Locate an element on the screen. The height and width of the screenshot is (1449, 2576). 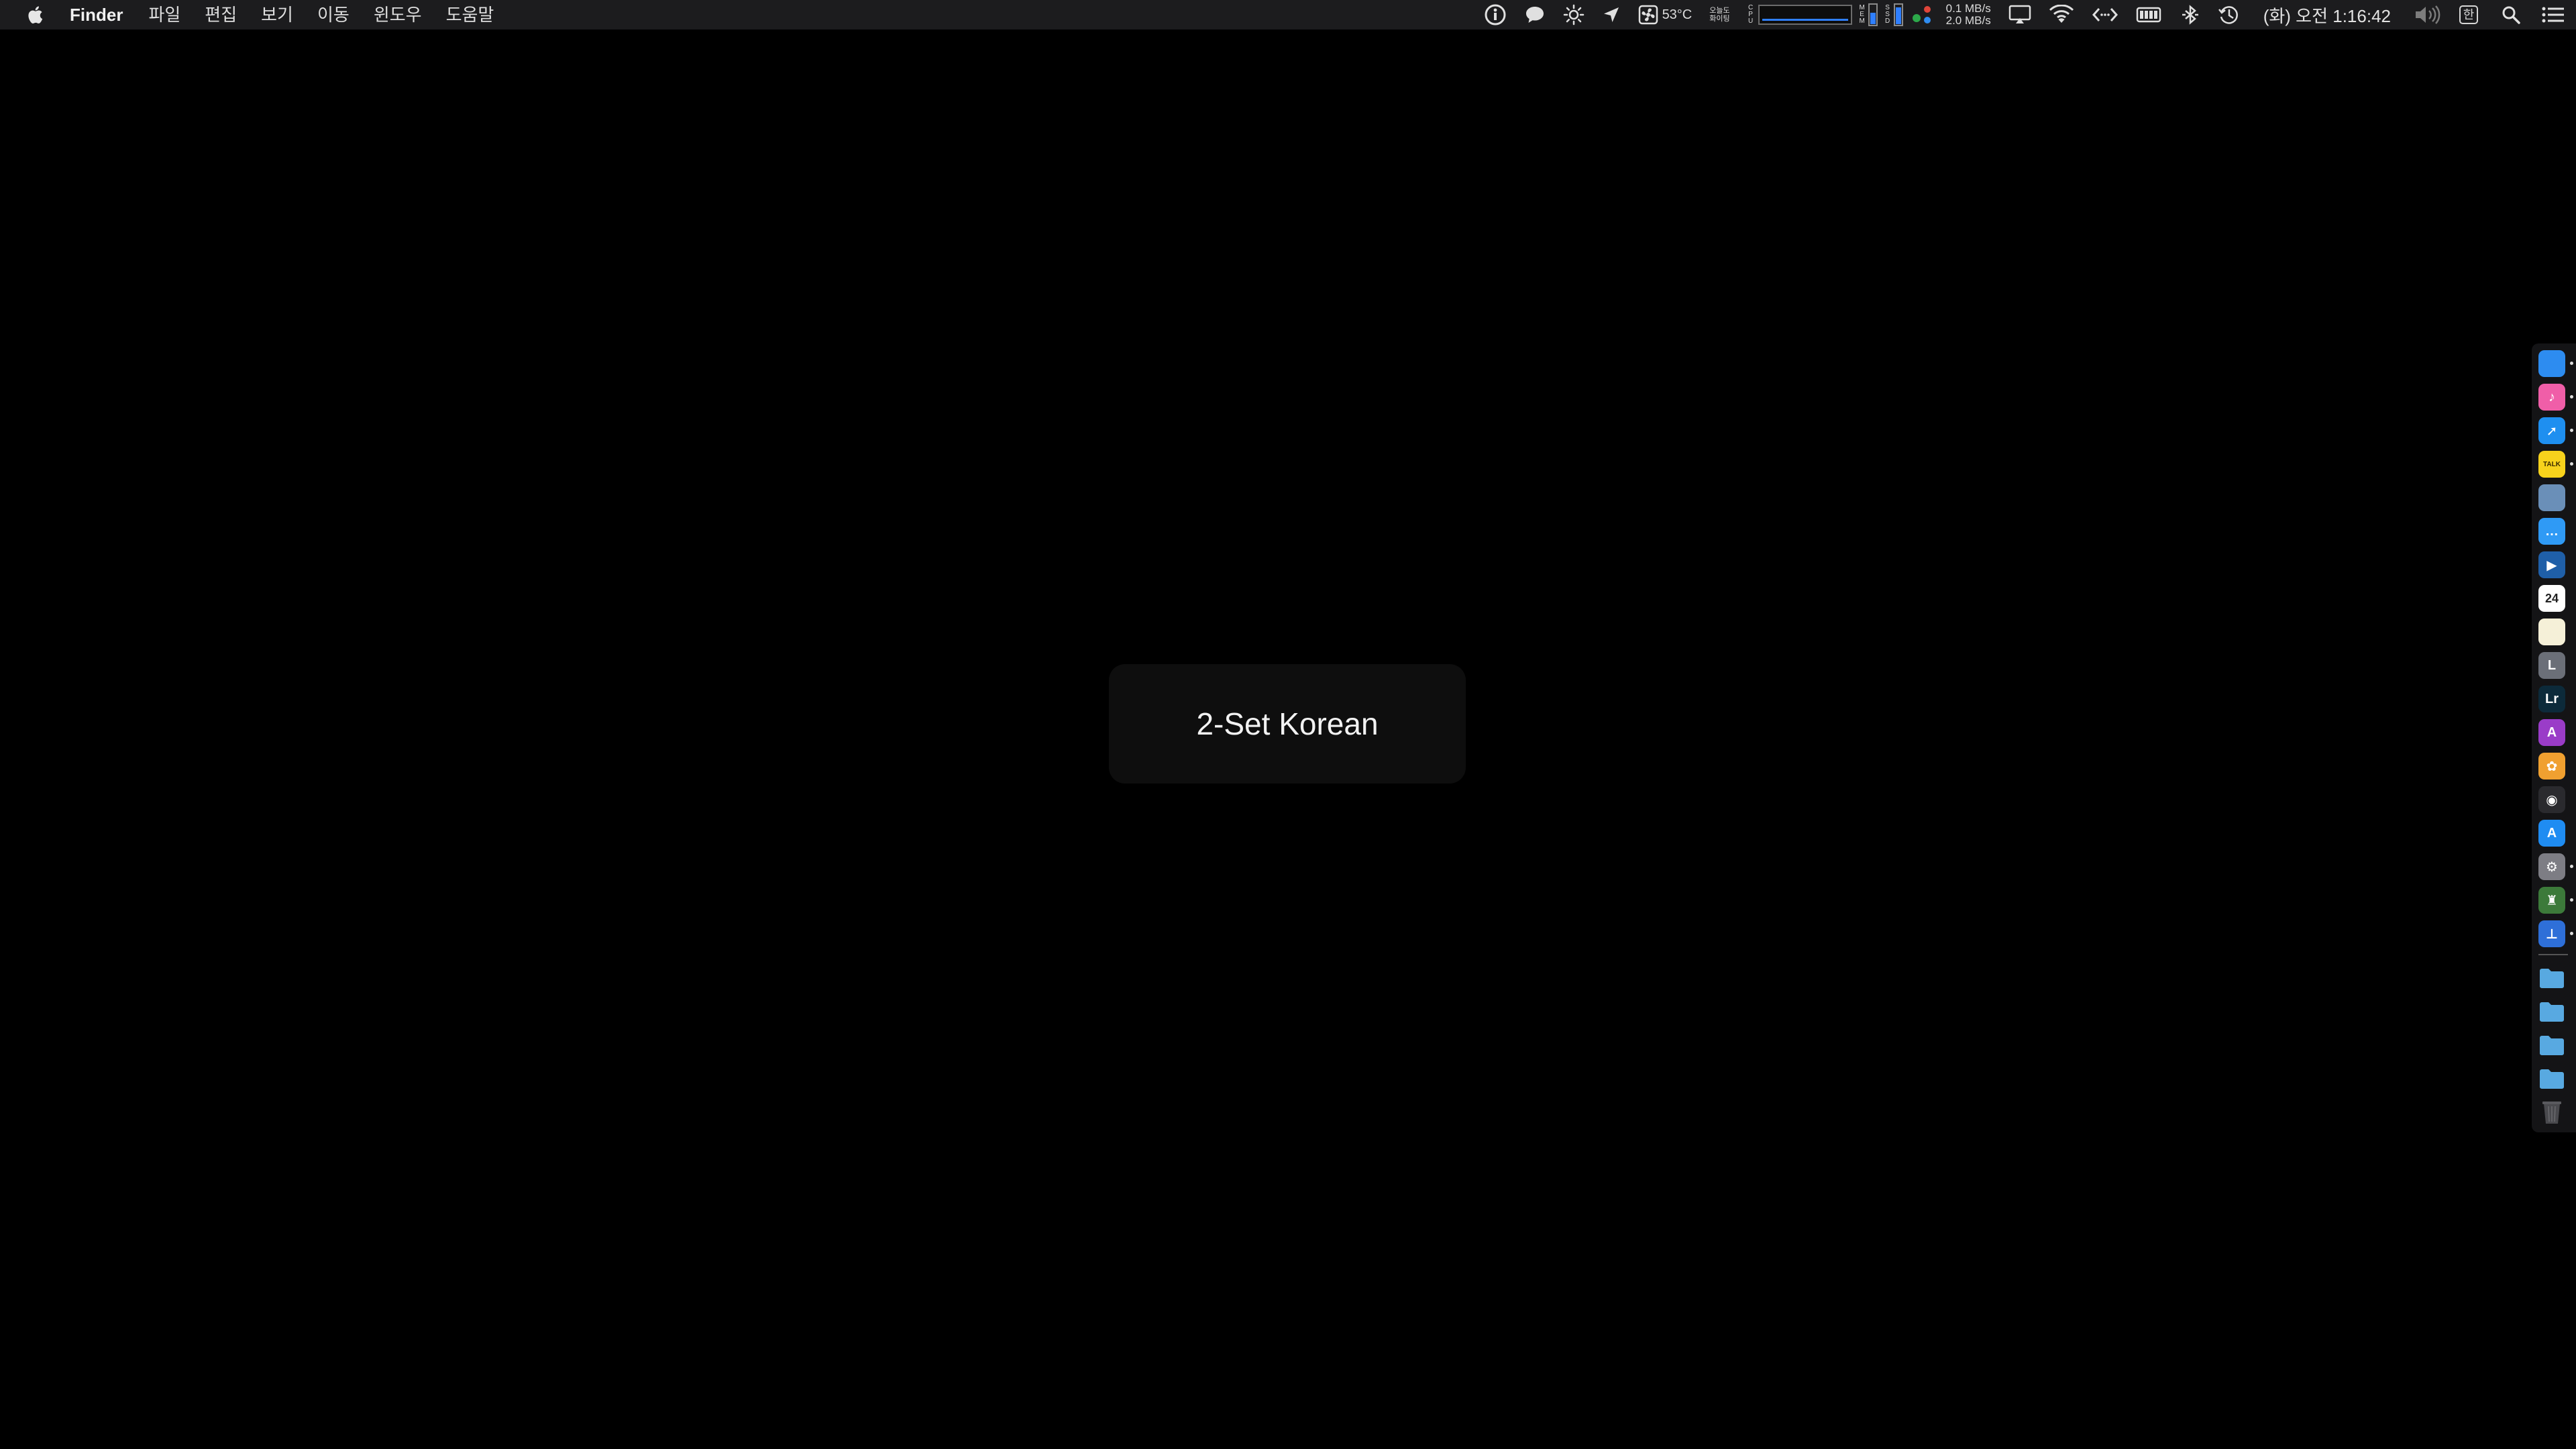
disk-monitor: S S D is located at coordinates (1893, 14).